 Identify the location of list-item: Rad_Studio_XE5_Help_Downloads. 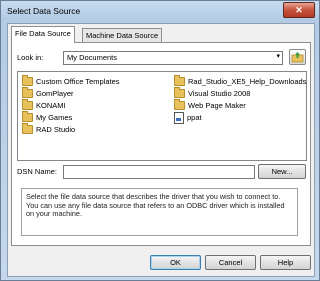
(240, 81).